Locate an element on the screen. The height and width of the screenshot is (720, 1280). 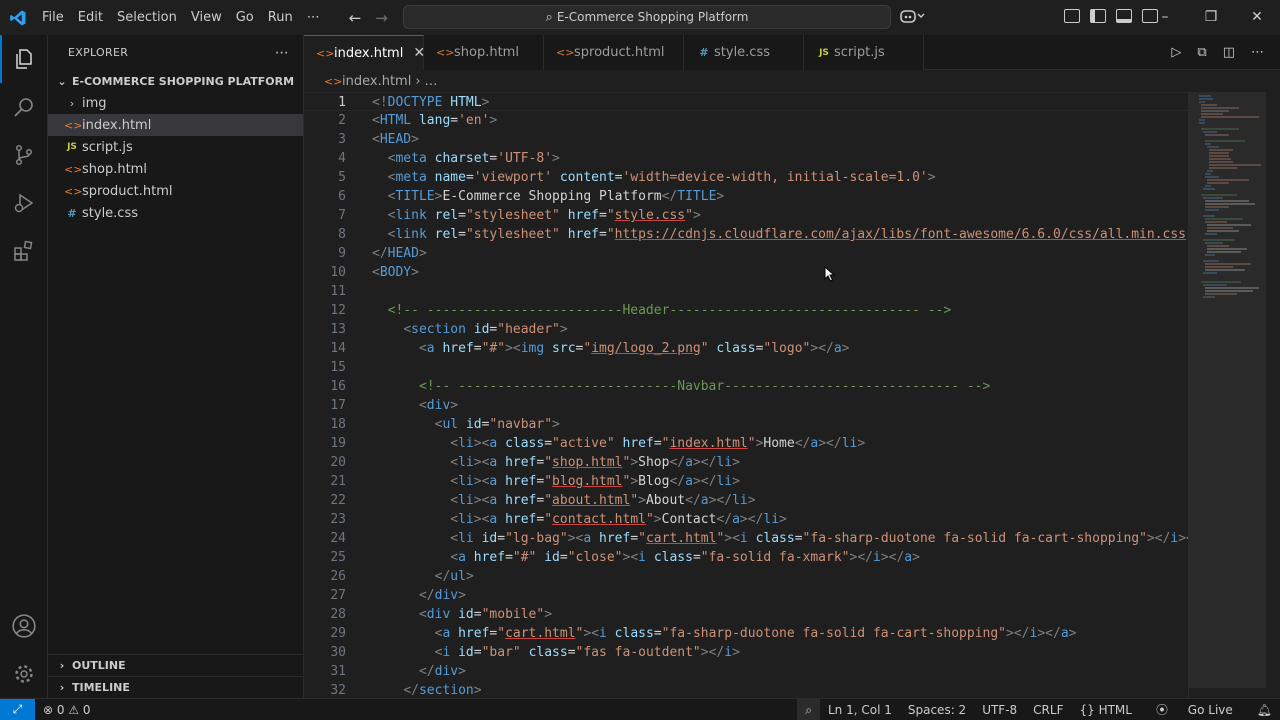
toggle-primary-sidebar-icon is located at coordinates (1098, 16).